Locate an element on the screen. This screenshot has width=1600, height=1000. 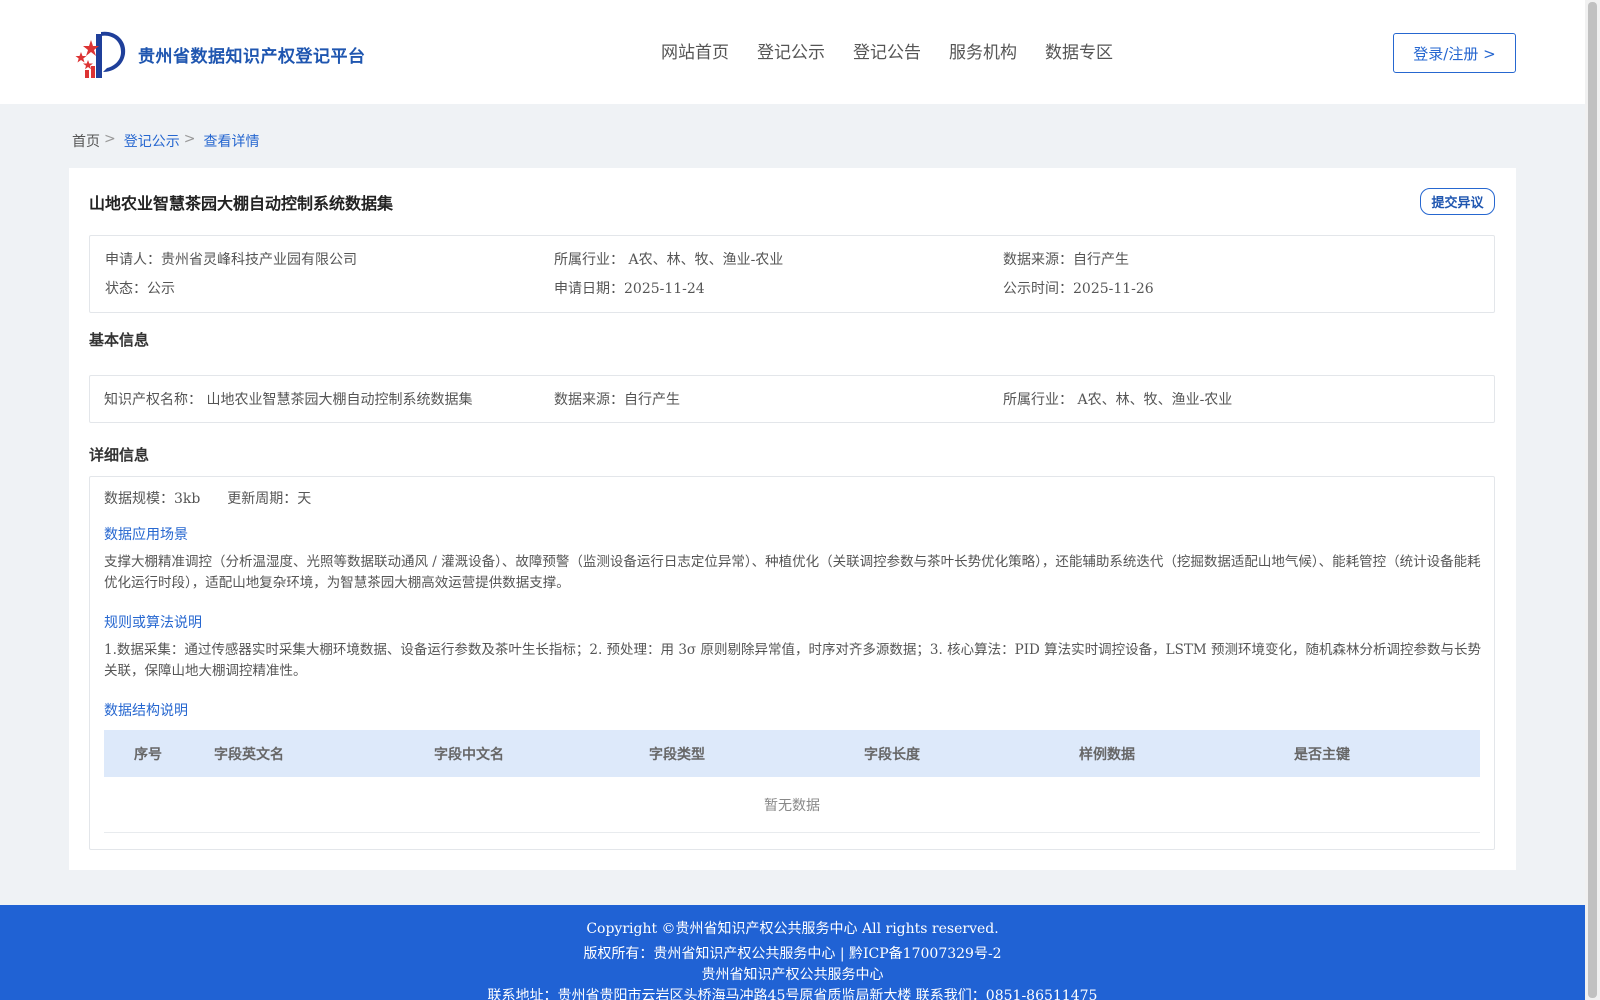
scrollbar-thumb is located at coordinates (1592, 500).